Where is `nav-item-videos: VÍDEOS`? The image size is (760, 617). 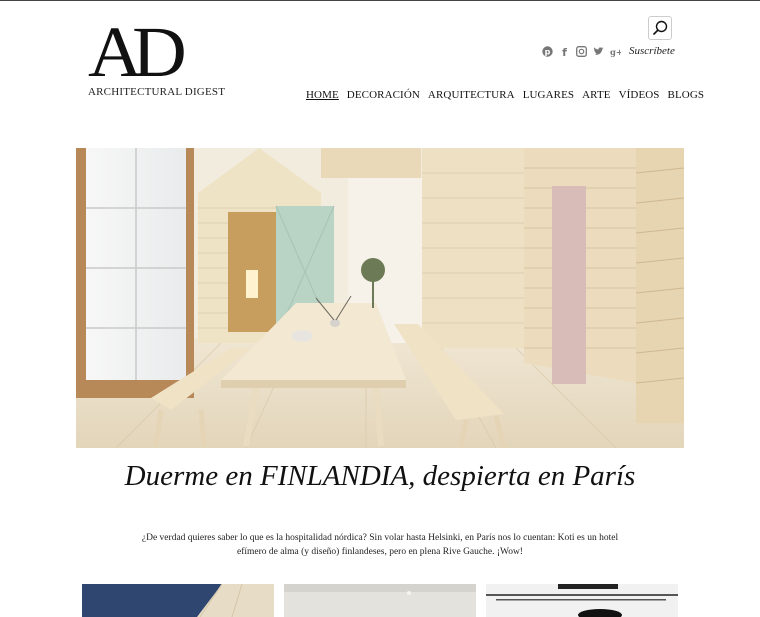
nav-item-videos: VÍDEOS is located at coordinates (639, 95).